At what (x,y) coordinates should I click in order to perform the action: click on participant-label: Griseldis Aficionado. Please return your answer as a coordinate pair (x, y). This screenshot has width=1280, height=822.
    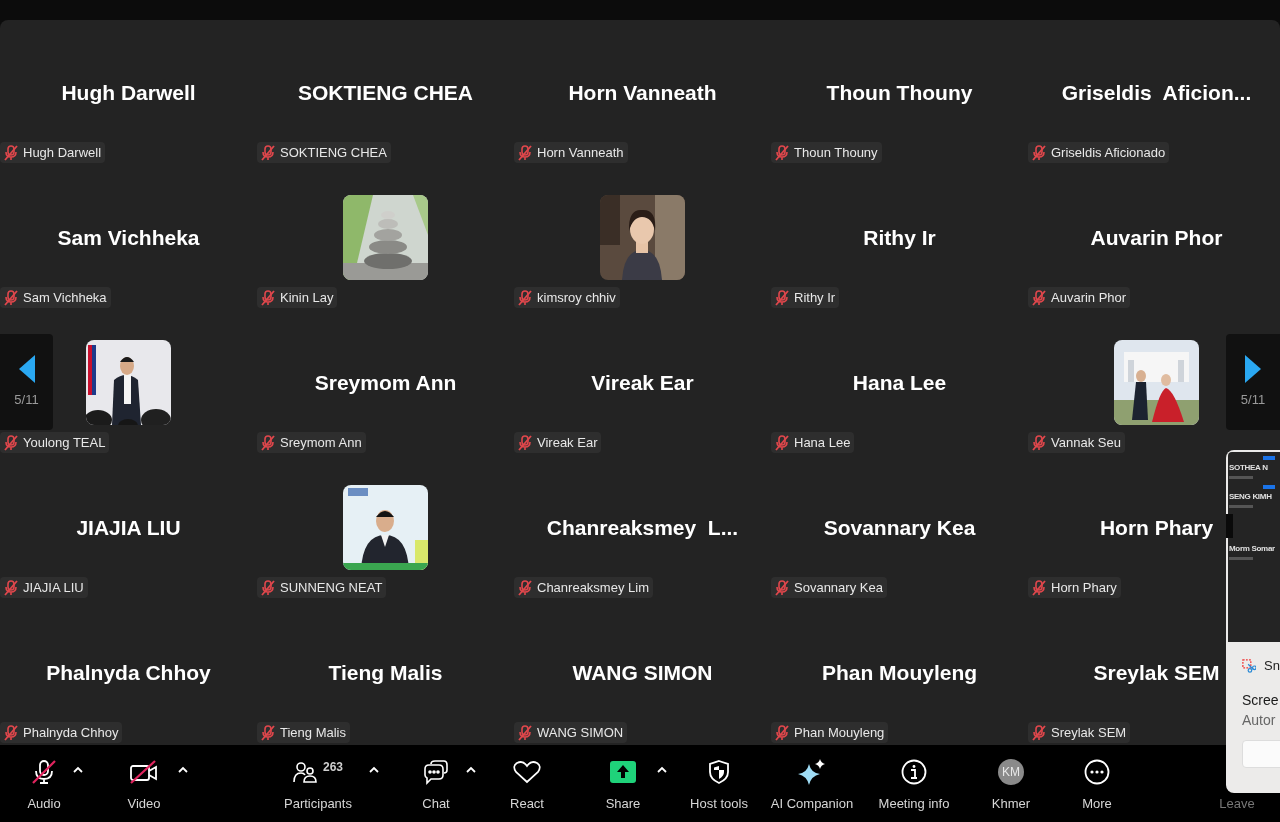
    Looking at the image, I should click on (1099, 152).